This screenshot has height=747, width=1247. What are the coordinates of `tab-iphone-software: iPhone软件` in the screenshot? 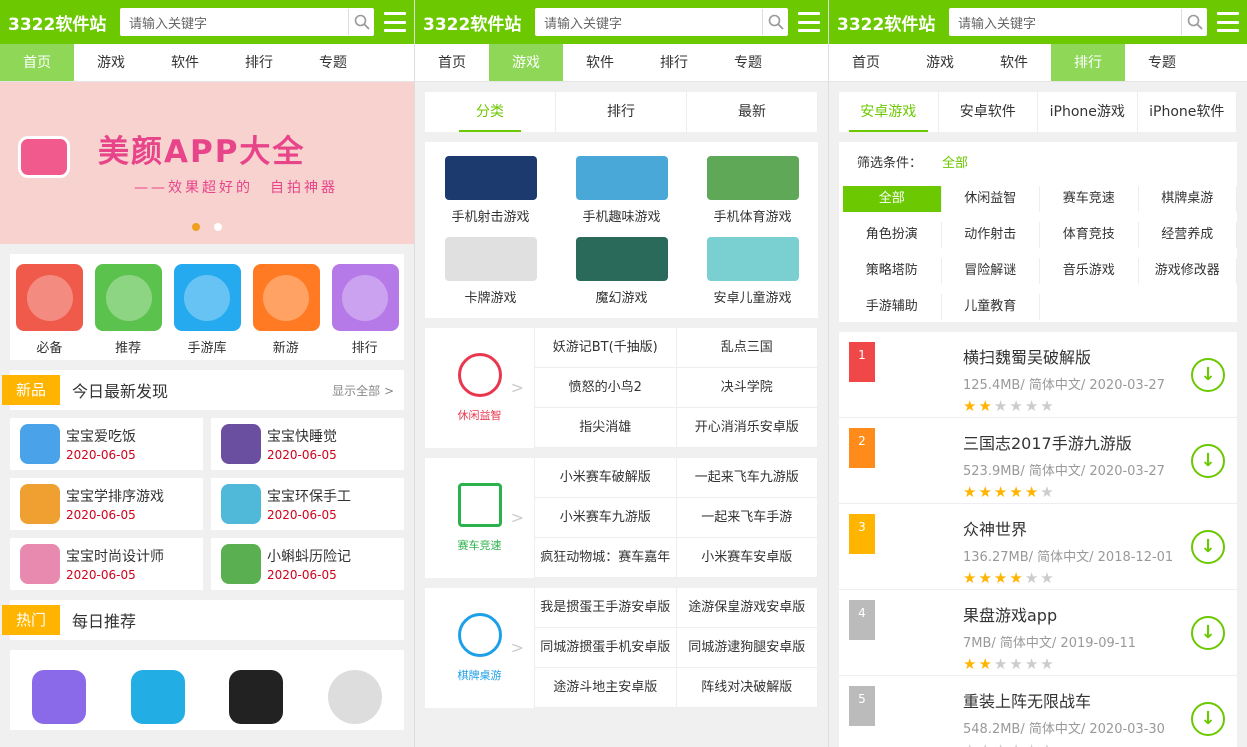 It's located at (1187, 112).